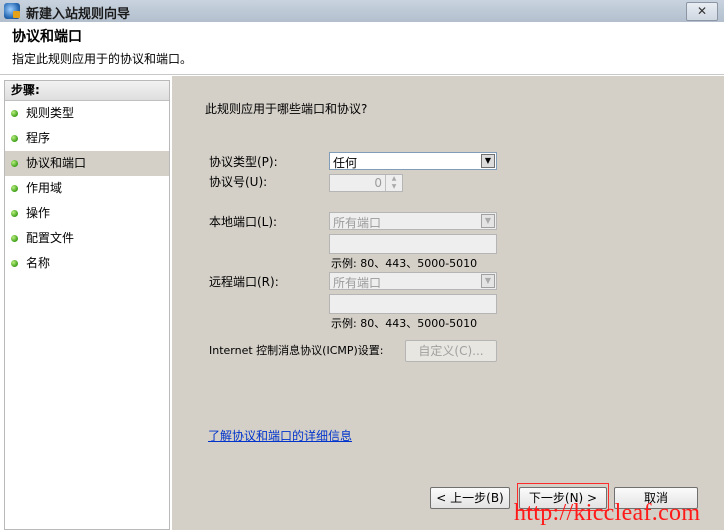 This screenshot has height=530, width=724. Describe the element at coordinates (366, 183) in the screenshot. I see `protocol-number-spinner: 0 ▲ ▼` at that location.